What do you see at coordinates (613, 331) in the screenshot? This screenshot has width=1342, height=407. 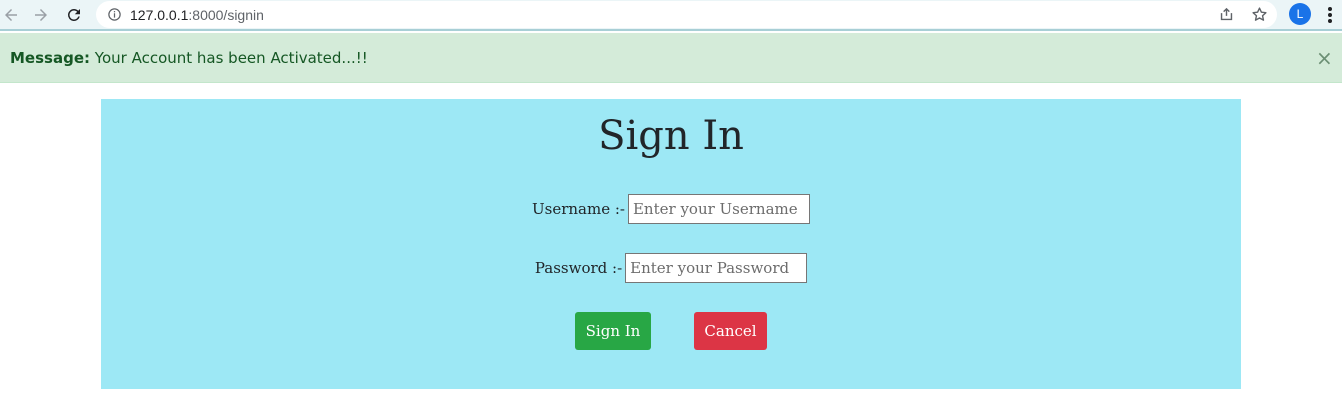 I see `signin-button: Sign In` at bounding box center [613, 331].